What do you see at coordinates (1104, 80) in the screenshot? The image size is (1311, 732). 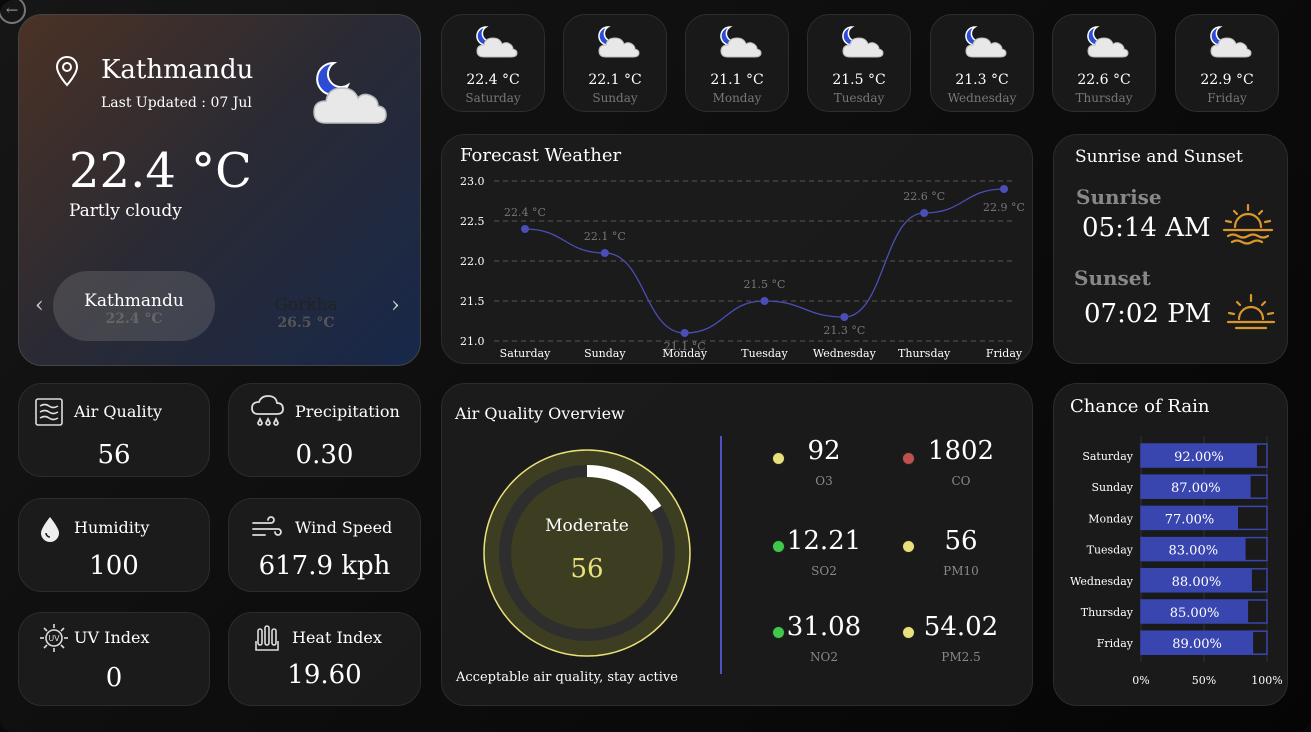 I see `day-temp: 22.6 °C` at bounding box center [1104, 80].